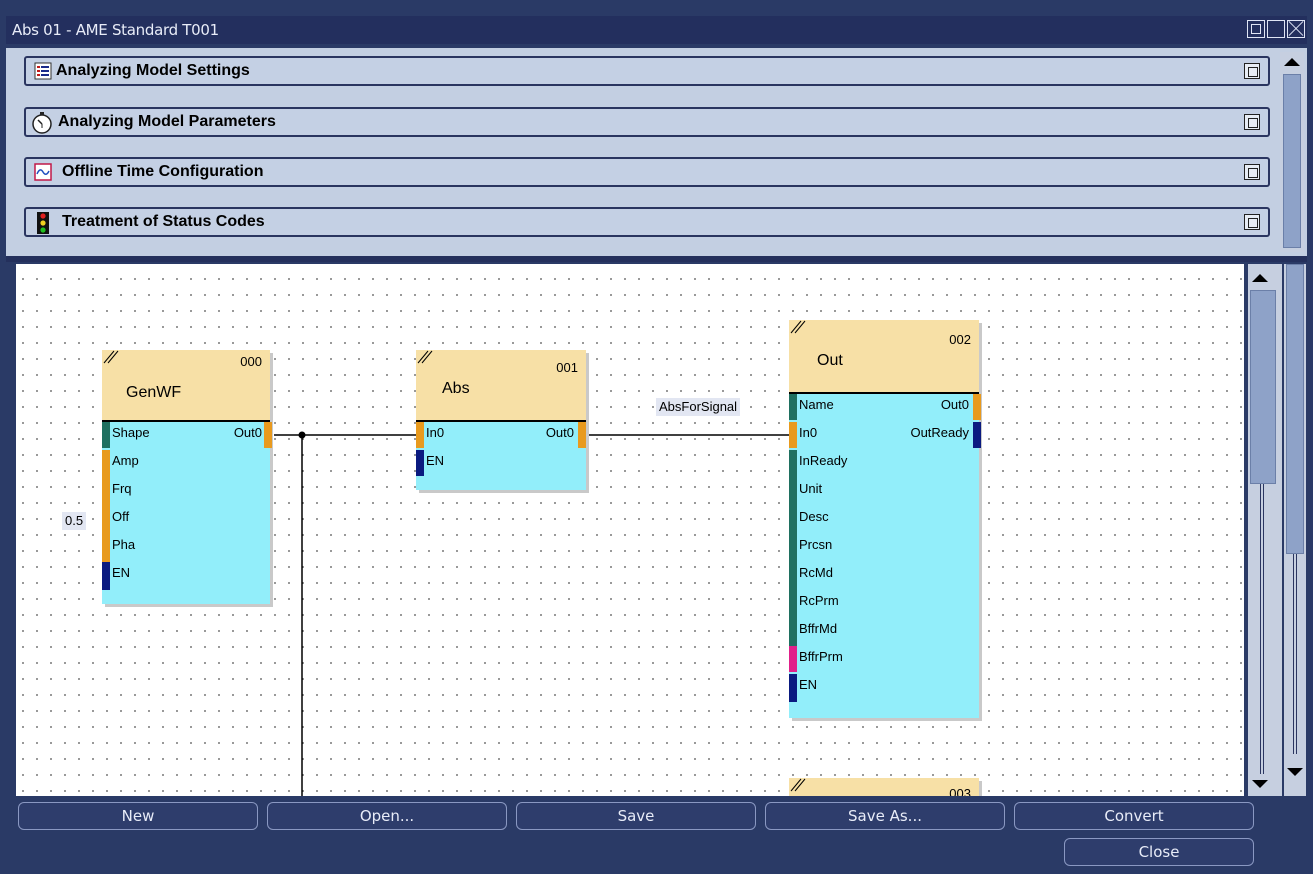  Describe the element at coordinates (656, 30) in the screenshot. I see `title-bar: Abs 01 - AME Standard T001` at that location.